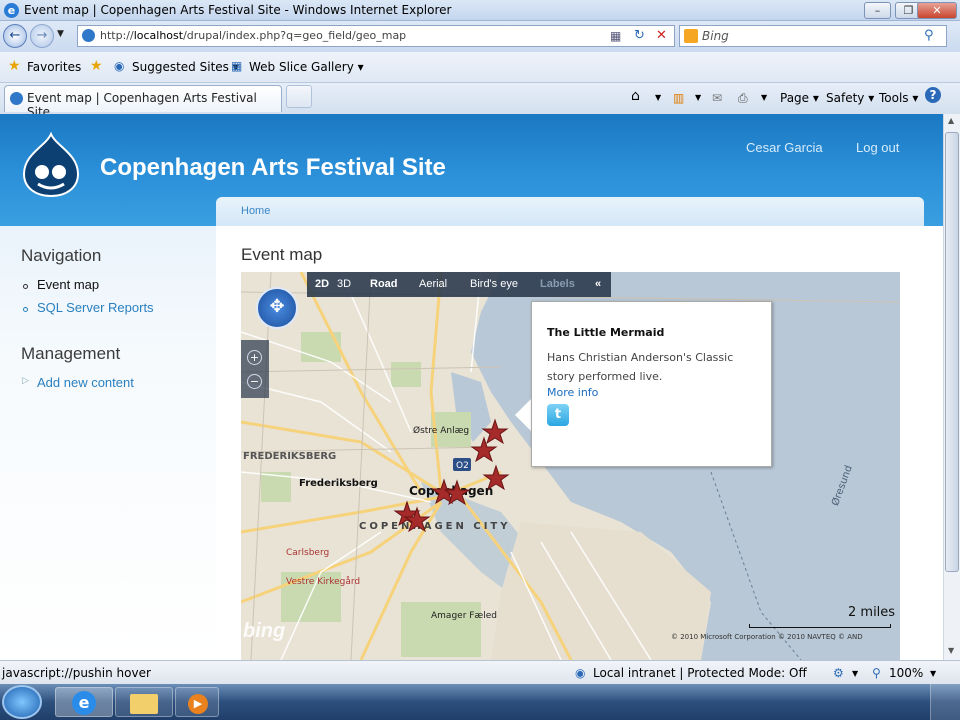 This screenshot has height=720, width=960. I want to click on user-link: Cesar Garcia, so click(784, 147).